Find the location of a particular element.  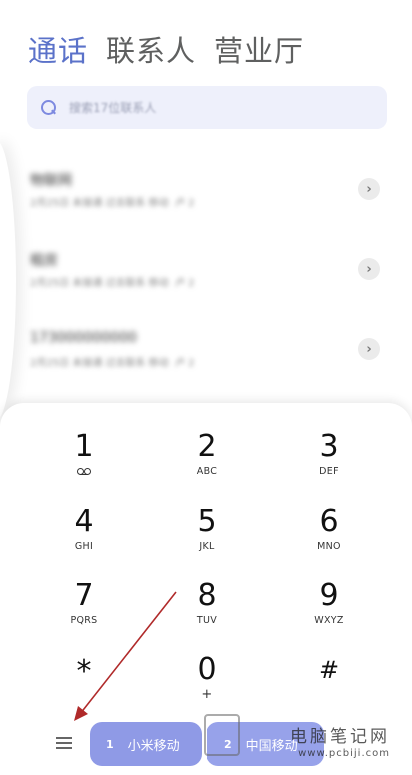

key-8: 8 TUV is located at coordinates (207, 614).